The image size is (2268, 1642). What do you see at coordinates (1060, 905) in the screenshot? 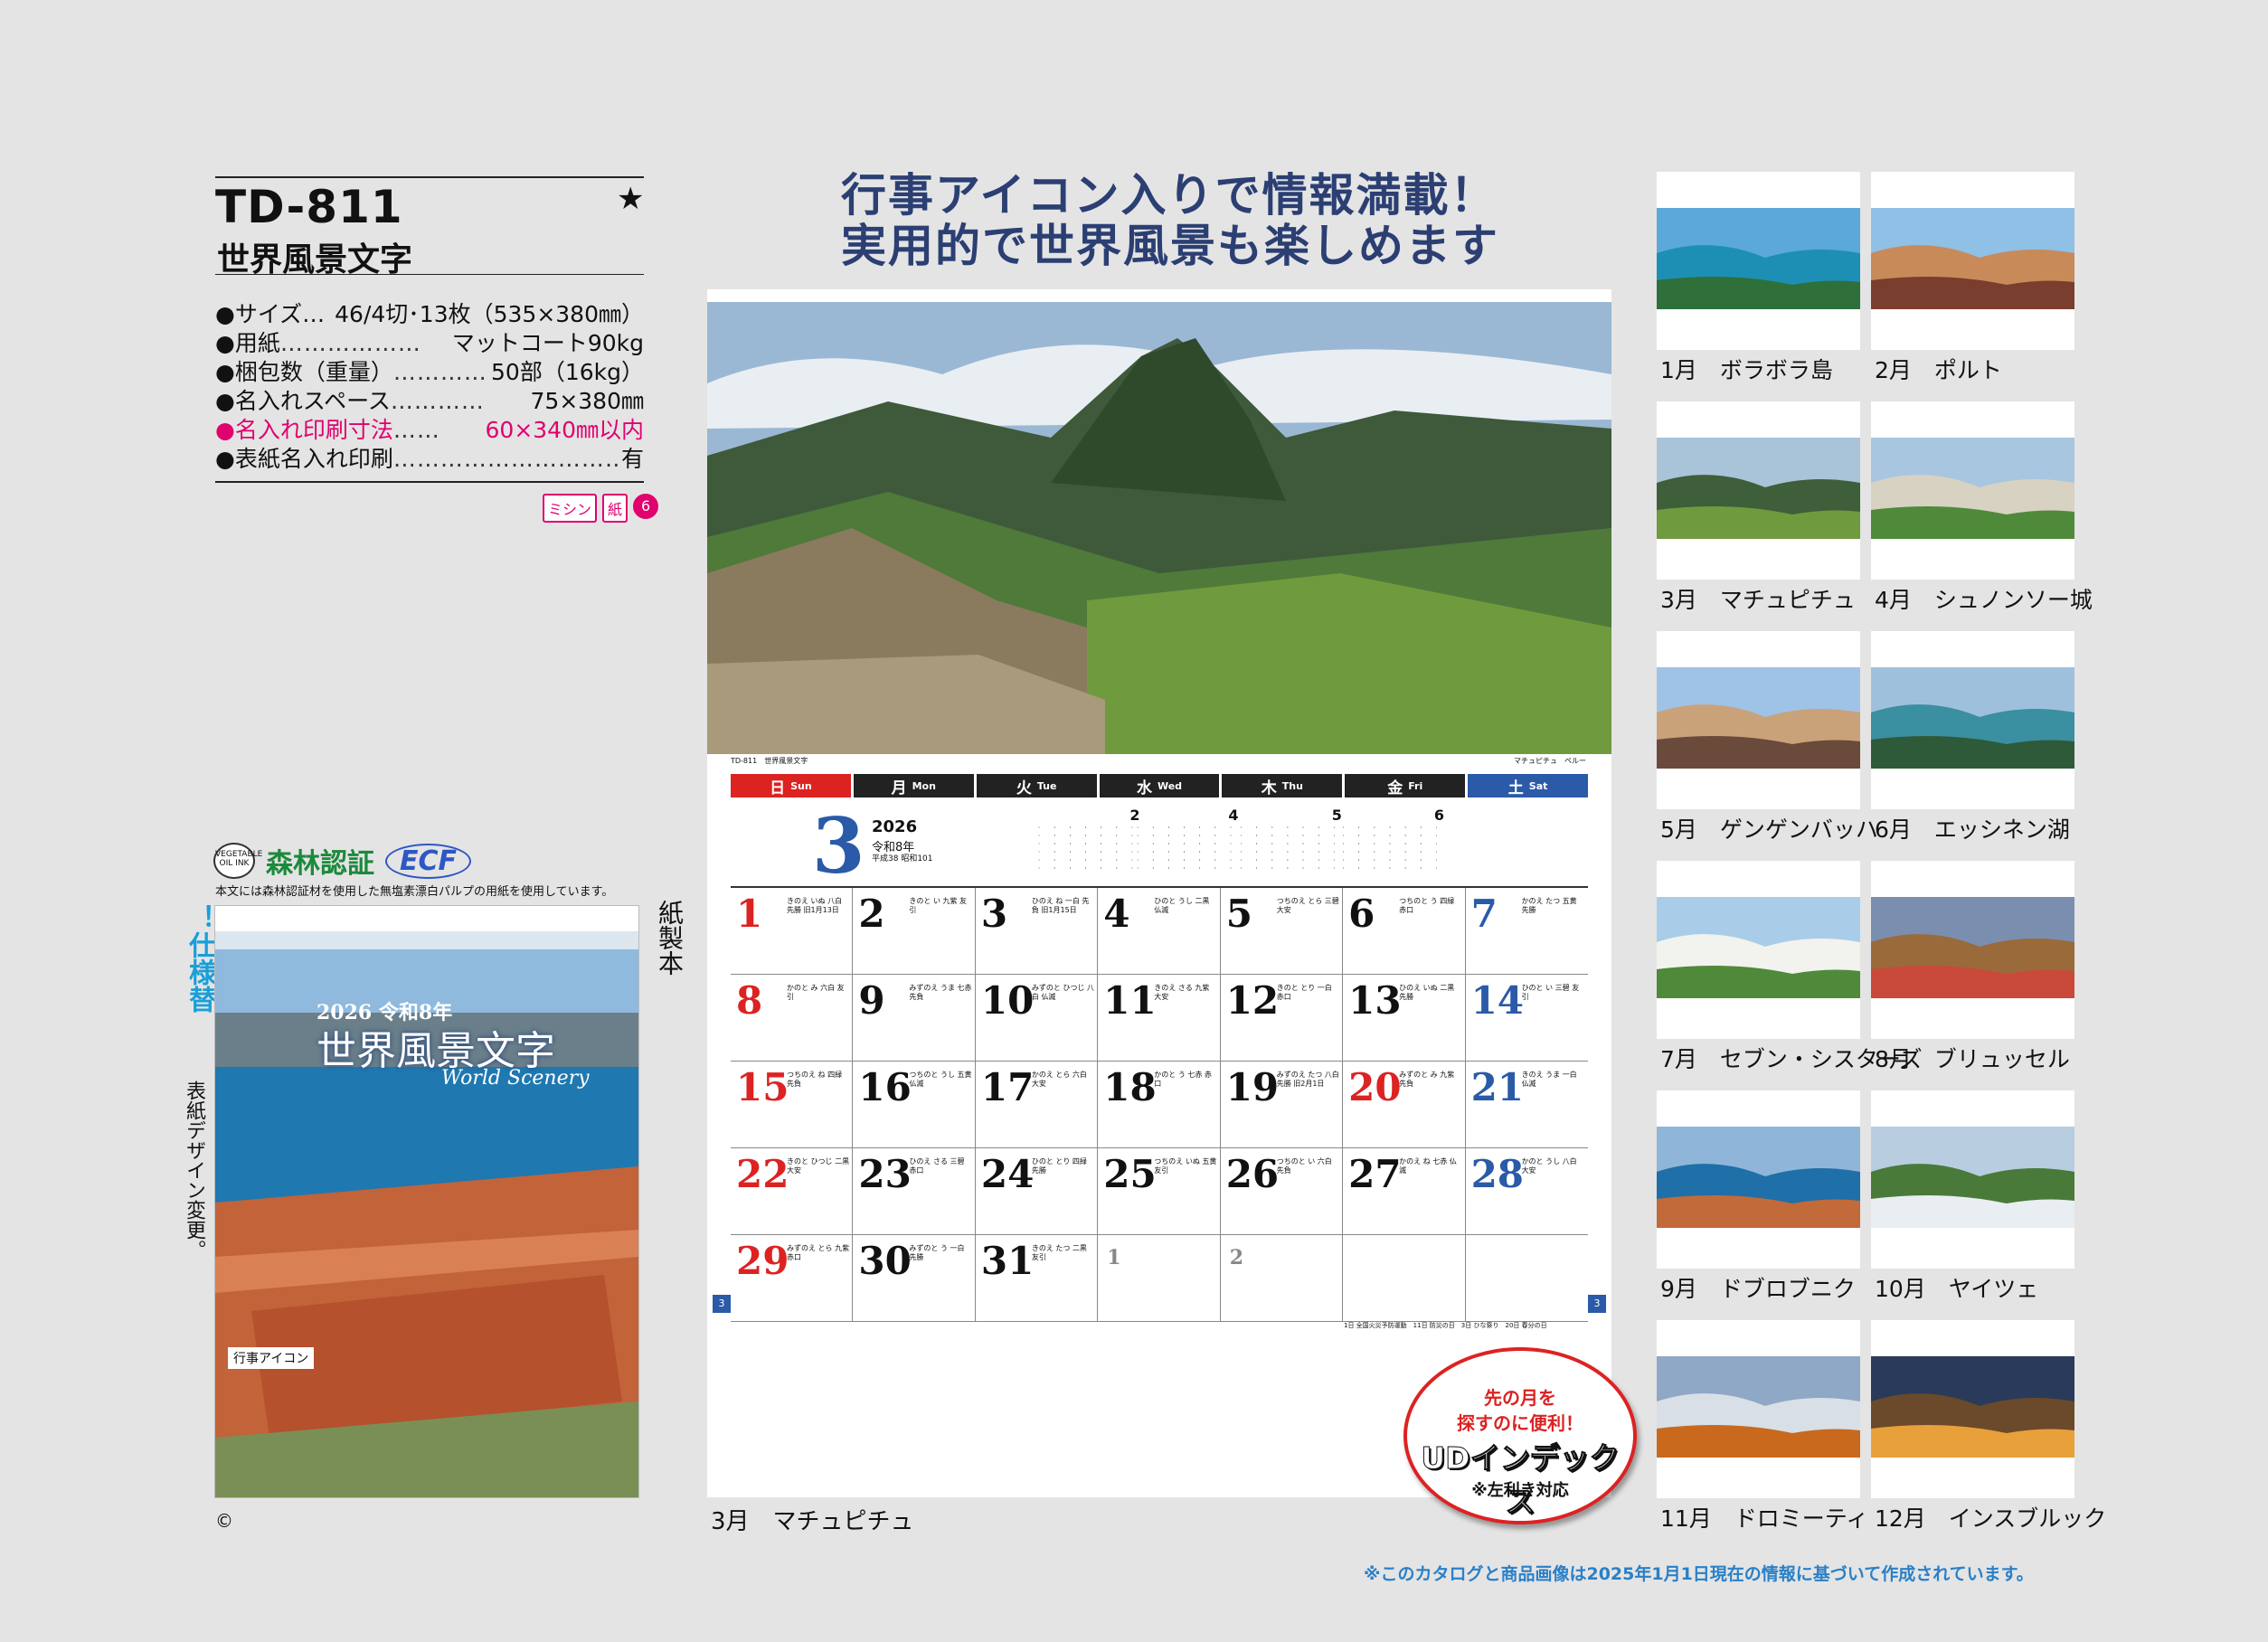
I see `day-note: ひのえ ね 一白 先負 旧1月15日` at bounding box center [1060, 905].